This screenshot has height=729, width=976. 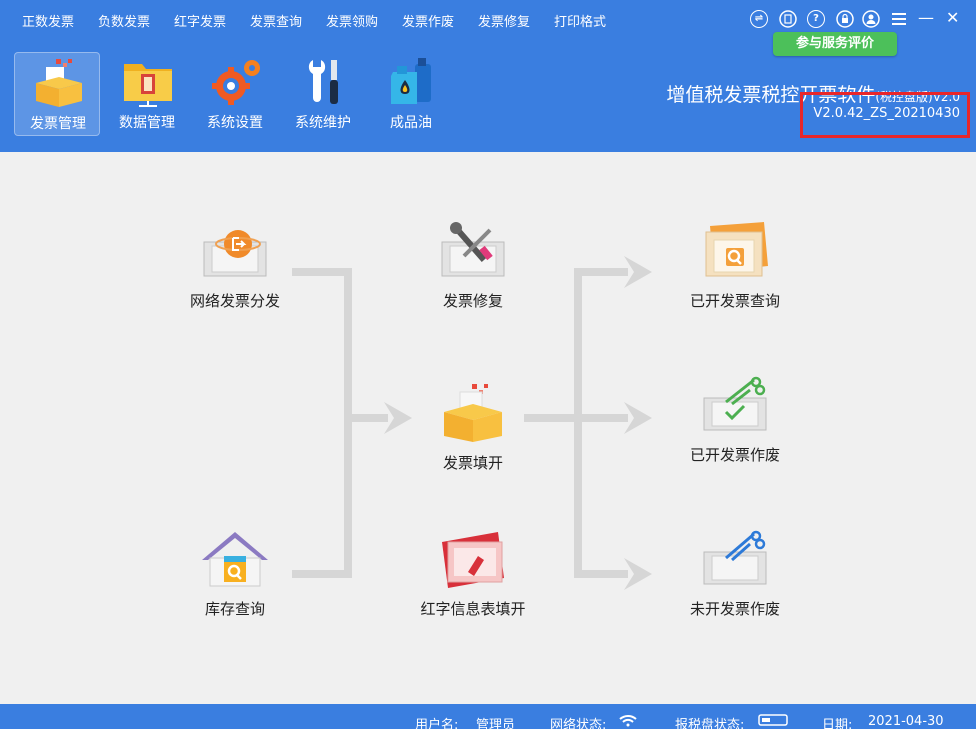 What do you see at coordinates (488, 716) in the screenshot?
I see `status-bar: 用户名: 管理员 网络状态: 报税盘状态: 日期: 2021-04-30` at bounding box center [488, 716].